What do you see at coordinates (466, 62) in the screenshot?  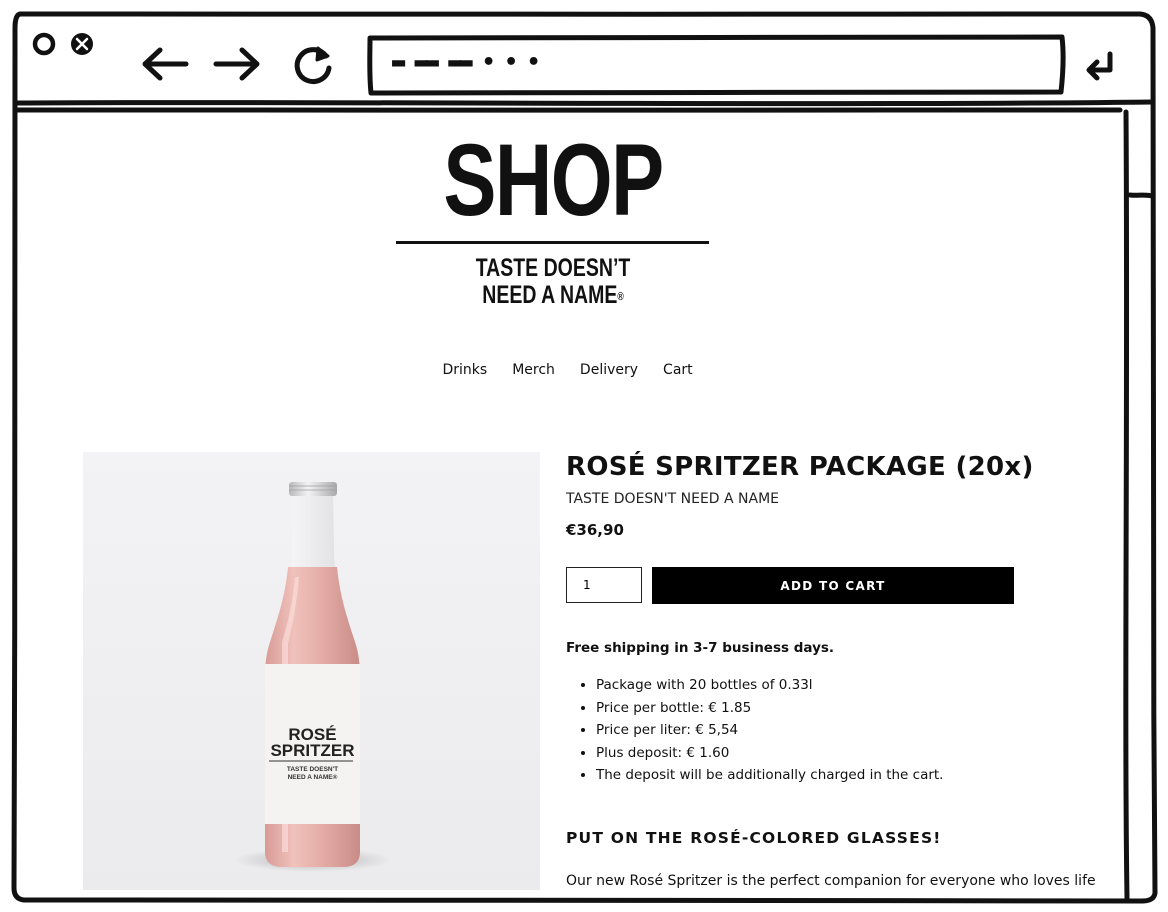 I see `address-bar-text: ▬ ▬▬ ▬▬ • • •` at bounding box center [466, 62].